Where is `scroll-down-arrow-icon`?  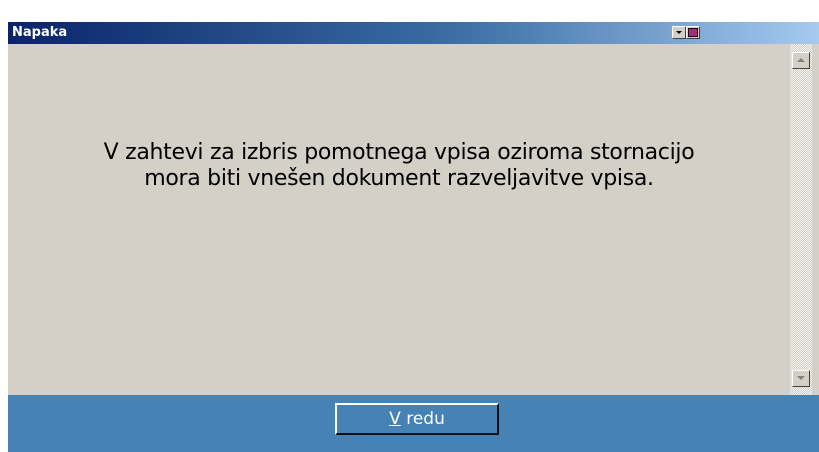 scroll-down-arrow-icon is located at coordinates (801, 378).